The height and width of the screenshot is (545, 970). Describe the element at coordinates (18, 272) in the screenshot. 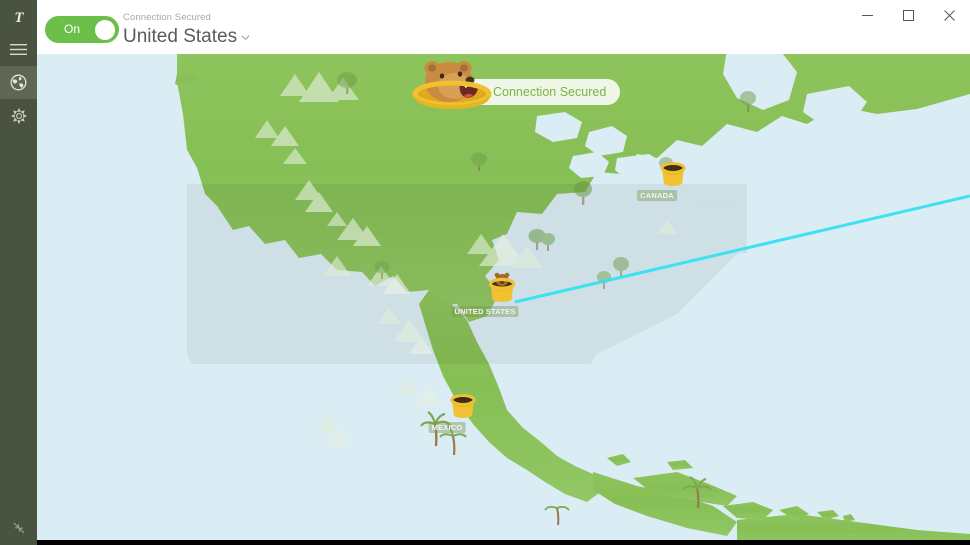

I see `sidebar: T` at that location.